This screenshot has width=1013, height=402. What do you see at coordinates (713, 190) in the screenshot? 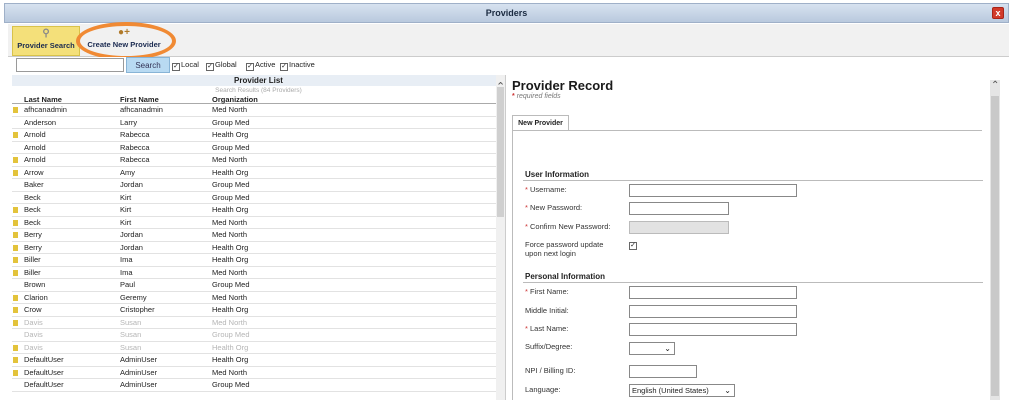
I see `username-input` at bounding box center [713, 190].